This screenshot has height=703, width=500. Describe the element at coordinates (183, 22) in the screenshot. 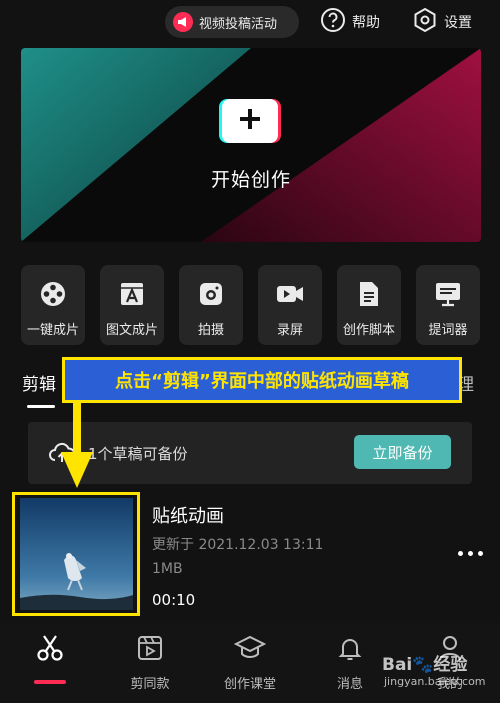

I see `megaphone-icon` at that location.